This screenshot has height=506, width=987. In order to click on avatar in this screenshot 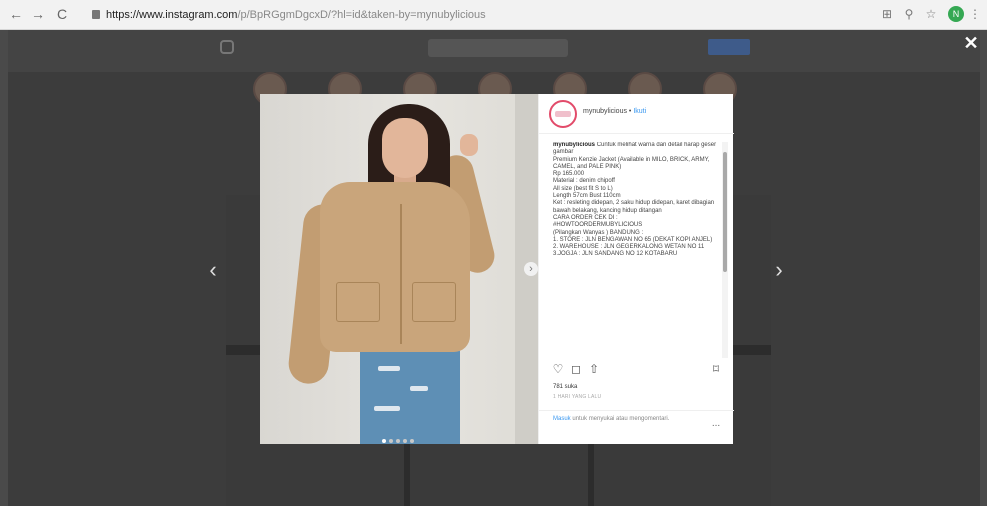, I will do `click(563, 114)`.